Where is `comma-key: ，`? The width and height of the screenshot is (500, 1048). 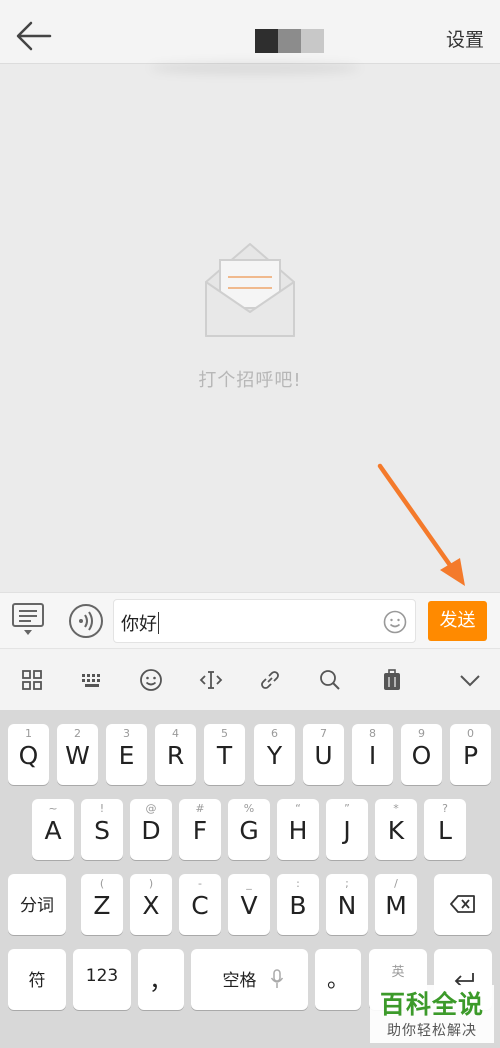
comma-key: ， is located at coordinates (161, 979).